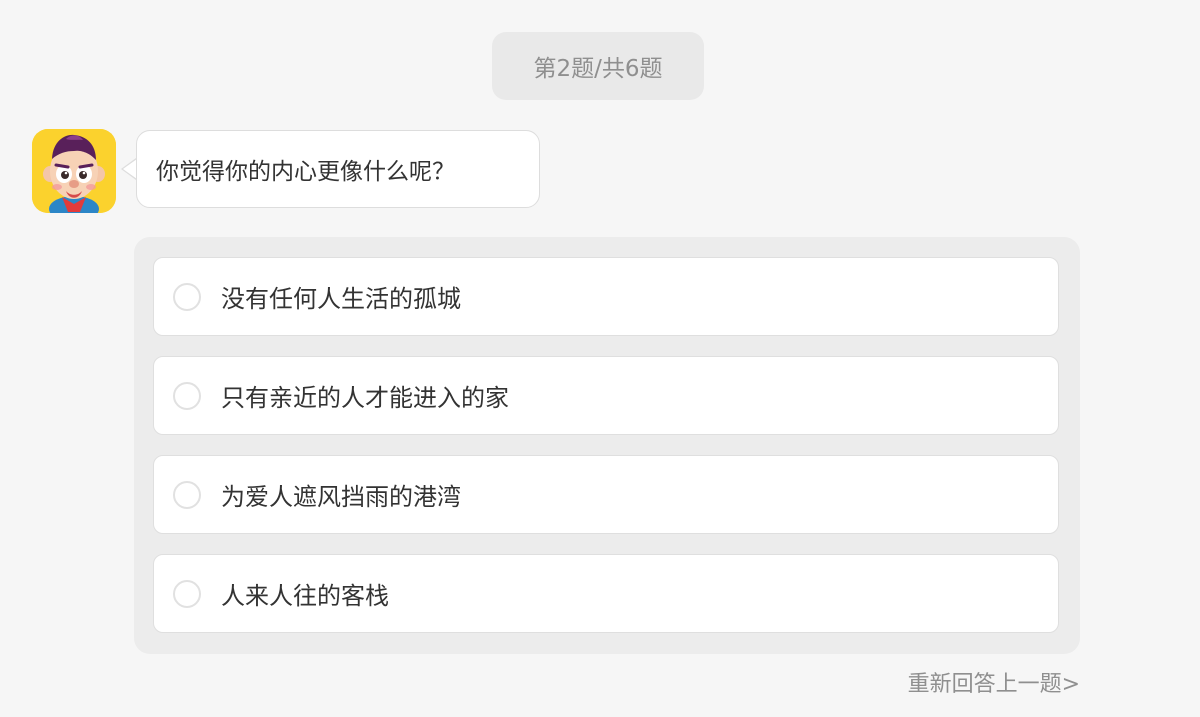 This screenshot has height=717, width=1200. Describe the element at coordinates (994, 682) in the screenshot. I see `retry-previous-question-link: 重新回答上一题>` at that location.